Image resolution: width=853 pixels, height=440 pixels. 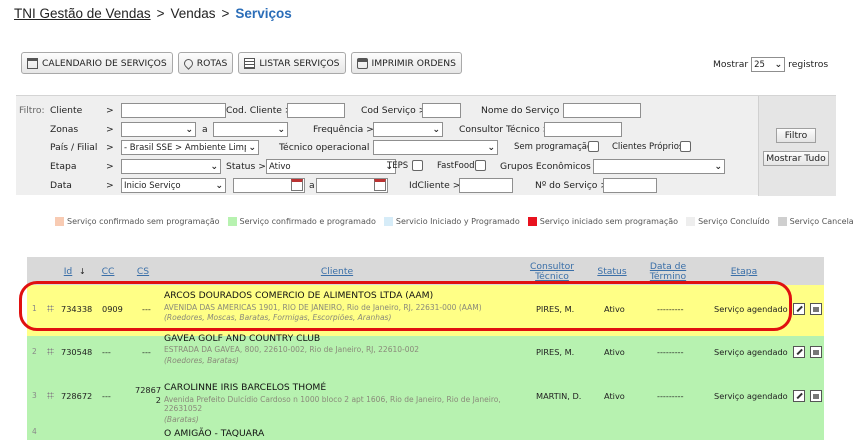 I want to click on teps-checkbox, so click(x=417, y=165).